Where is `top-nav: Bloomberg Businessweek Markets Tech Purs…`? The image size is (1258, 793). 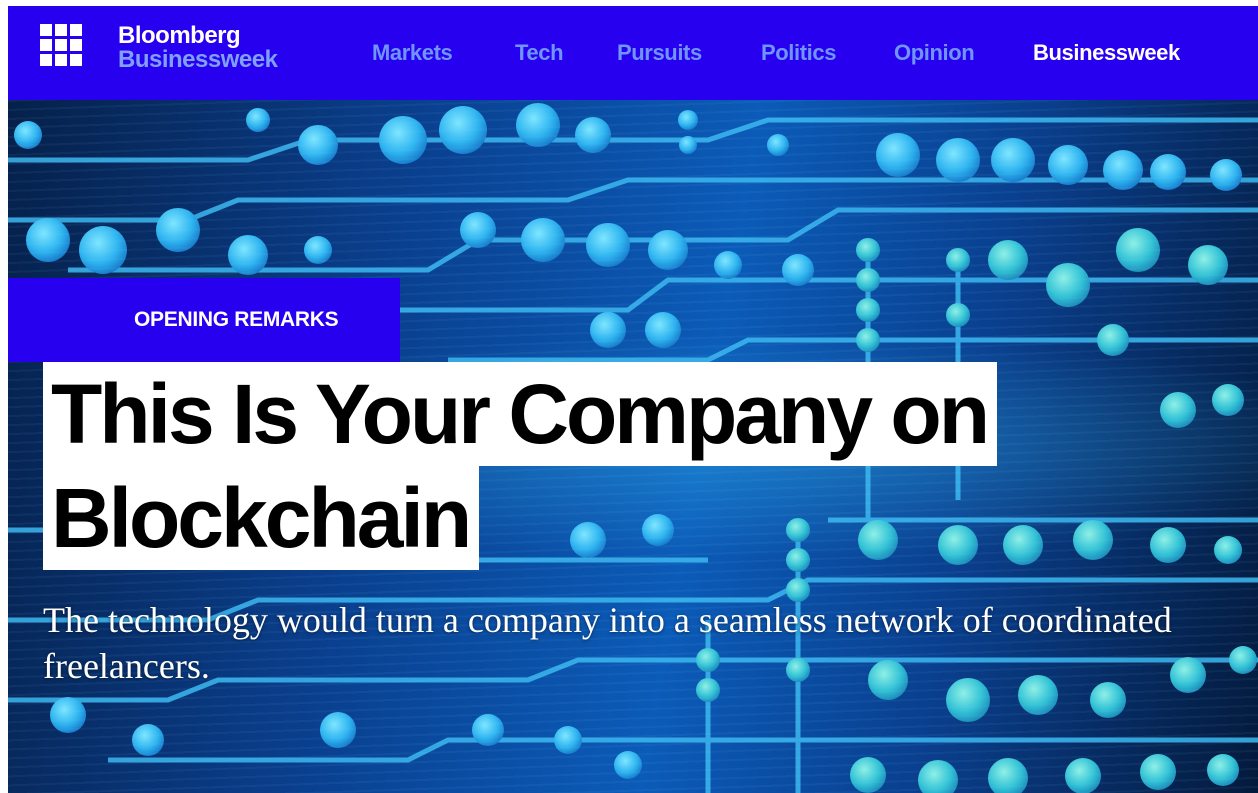
top-nav: Bloomberg Businessweek Markets Tech Purs… is located at coordinates (633, 53).